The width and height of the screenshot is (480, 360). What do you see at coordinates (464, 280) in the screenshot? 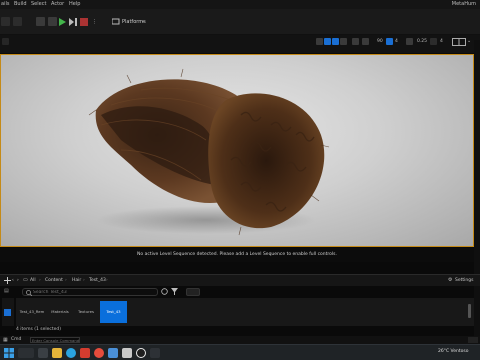
I see `settings-button: Settings` at bounding box center [464, 280].